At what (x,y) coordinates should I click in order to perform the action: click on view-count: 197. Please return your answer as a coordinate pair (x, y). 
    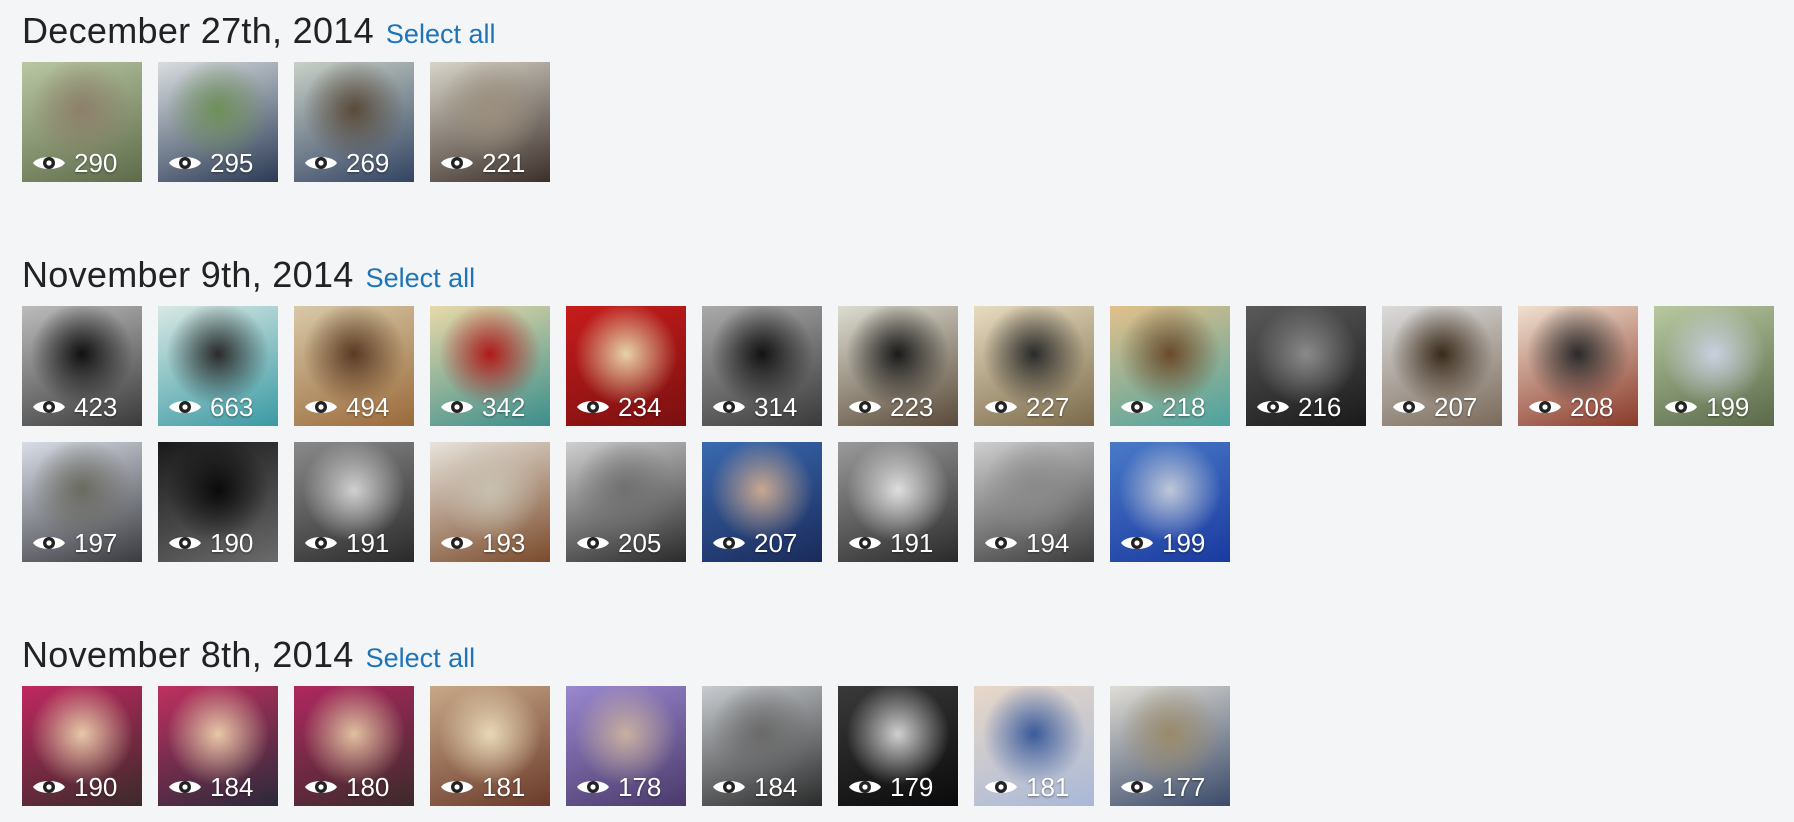
    Looking at the image, I should click on (74, 543).